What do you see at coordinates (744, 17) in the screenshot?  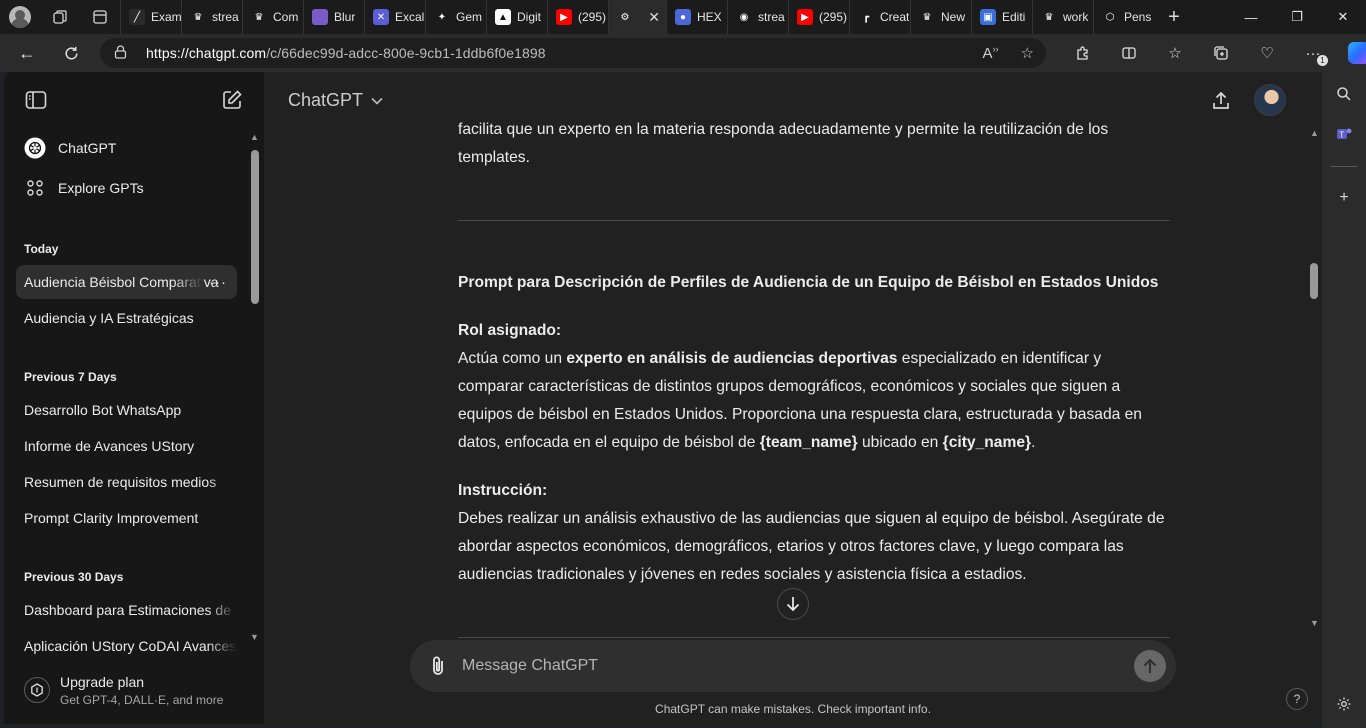 I see `tab-favicon-icon: ◉` at bounding box center [744, 17].